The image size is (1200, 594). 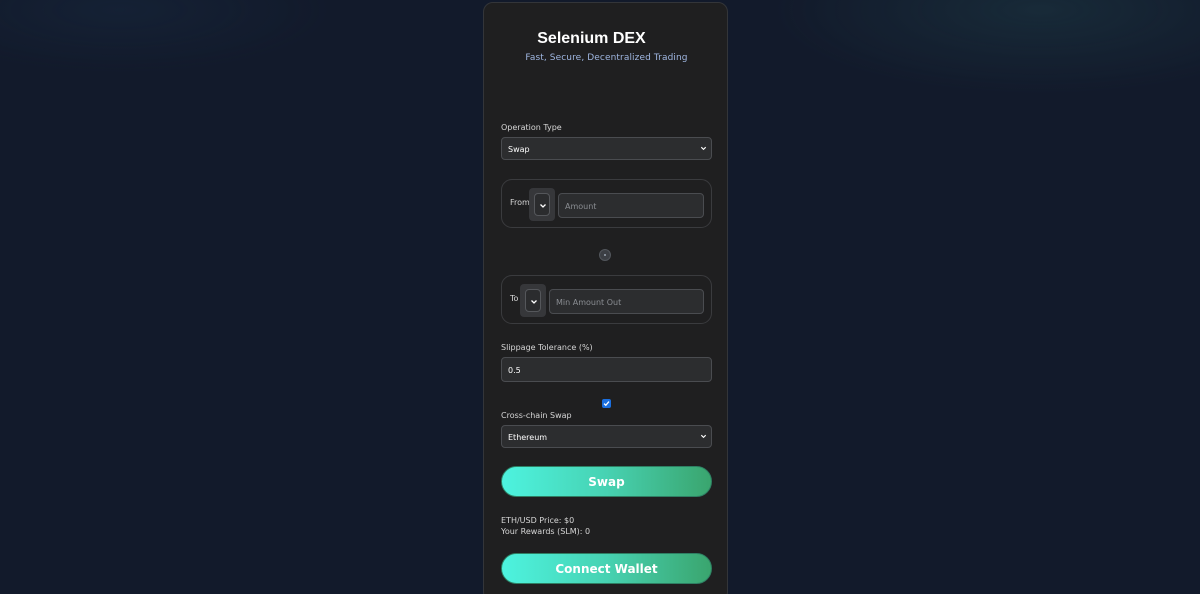 What do you see at coordinates (519, 149) in the screenshot?
I see `operation-type-value: Swap` at bounding box center [519, 149].